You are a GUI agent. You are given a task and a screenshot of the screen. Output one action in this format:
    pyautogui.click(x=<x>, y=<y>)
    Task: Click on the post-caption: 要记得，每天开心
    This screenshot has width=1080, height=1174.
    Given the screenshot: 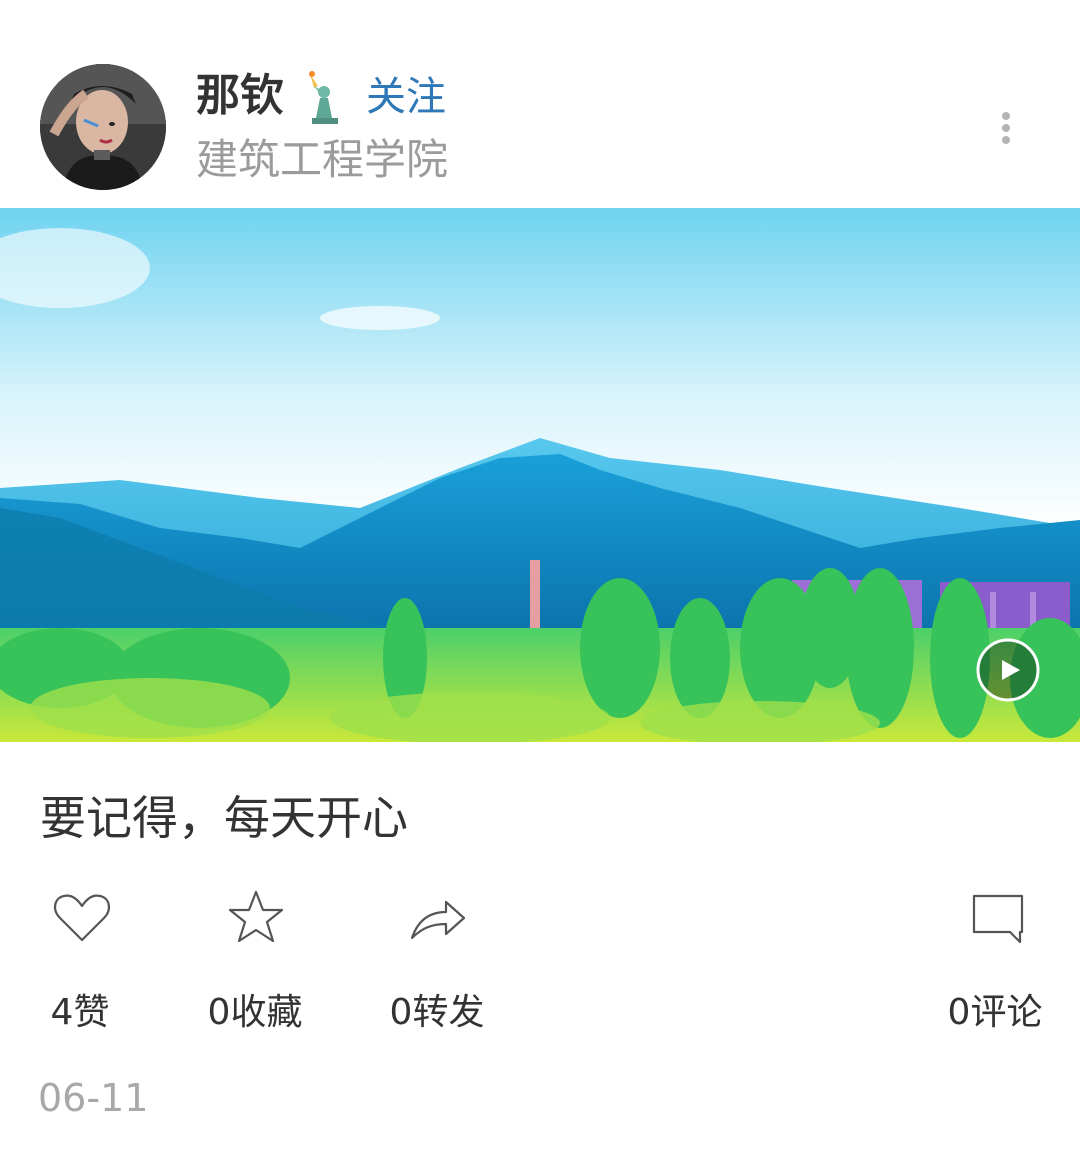 What is the action you would take?
    pyautogui.click(x=224, y=818)
    